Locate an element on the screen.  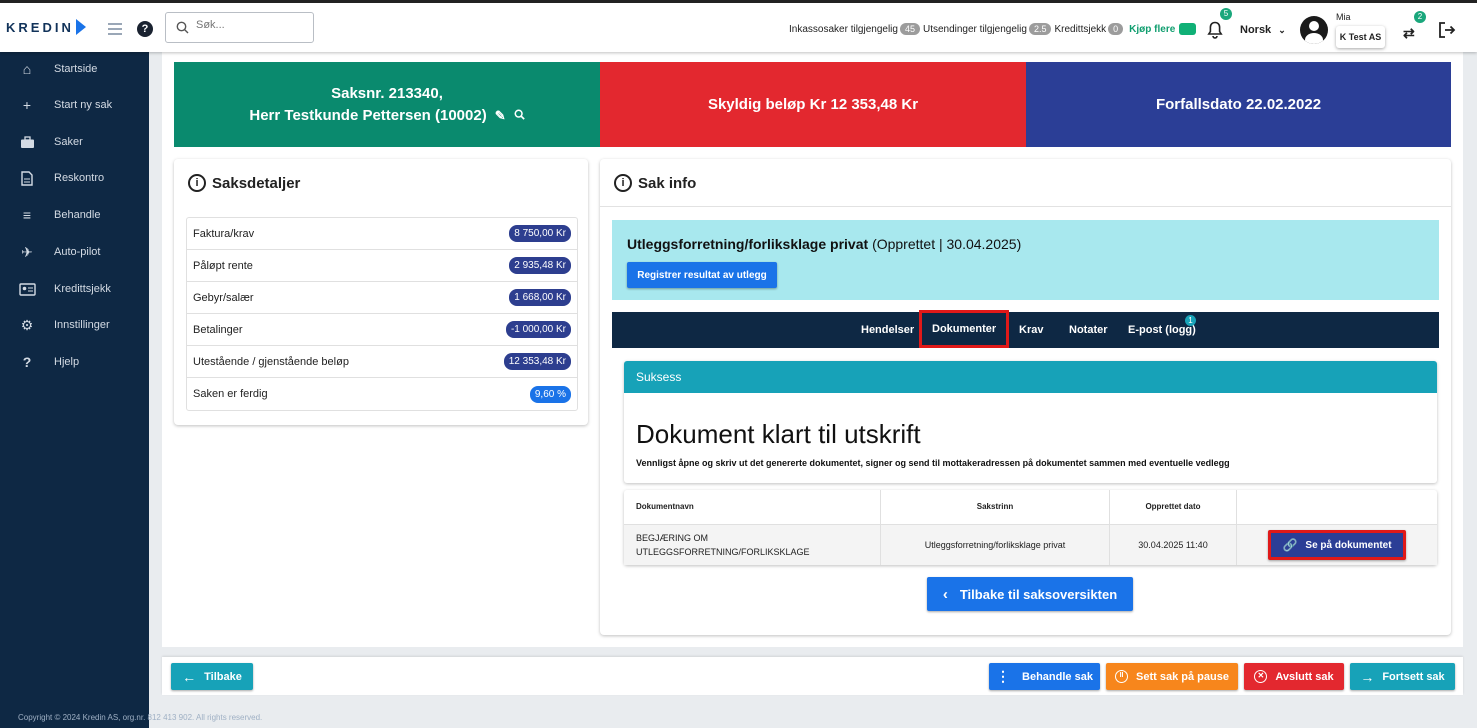
back-label: Tilbake is located at coordinates (223, 676).